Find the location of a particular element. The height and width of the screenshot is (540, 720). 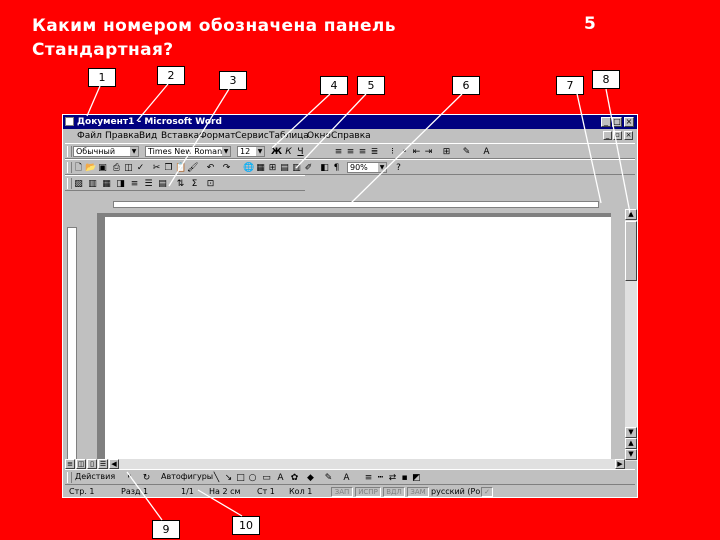

vertical-scrollbar: ▲ ▼ ▲ ▼ is located at coordinates (631, 335).